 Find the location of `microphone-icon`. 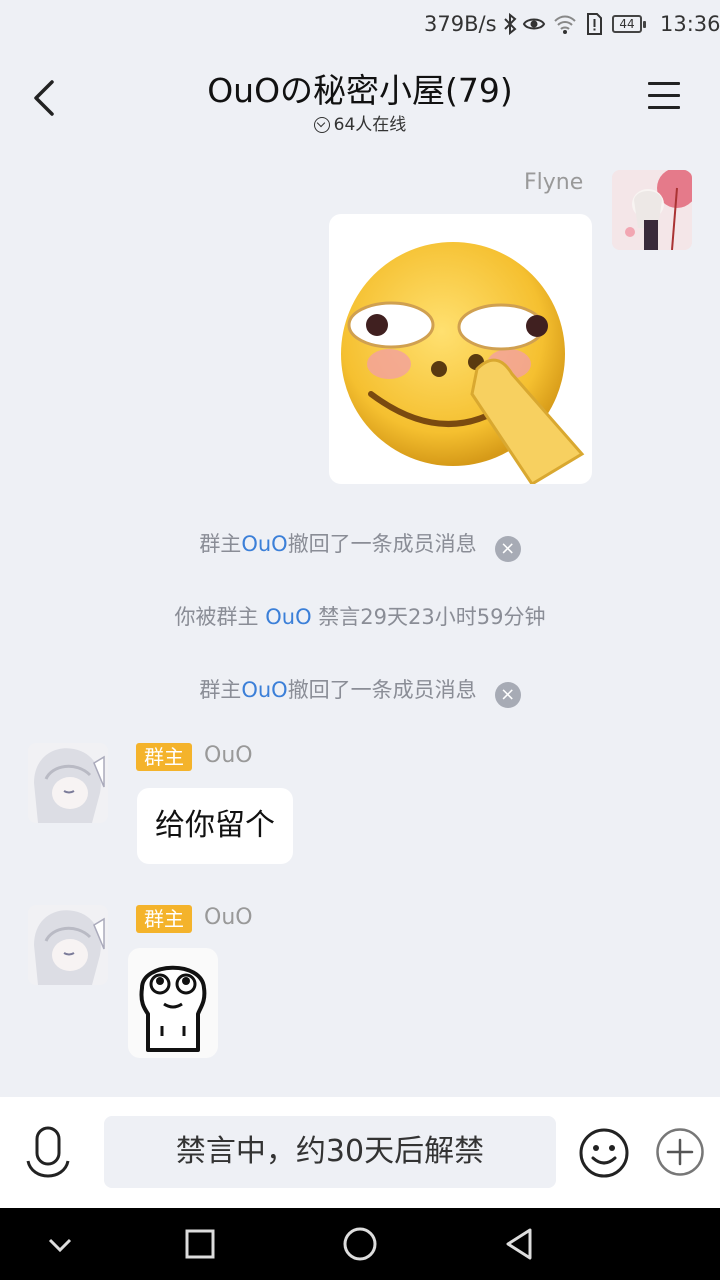

microphone-icon is located at coordinates (48, 1153).